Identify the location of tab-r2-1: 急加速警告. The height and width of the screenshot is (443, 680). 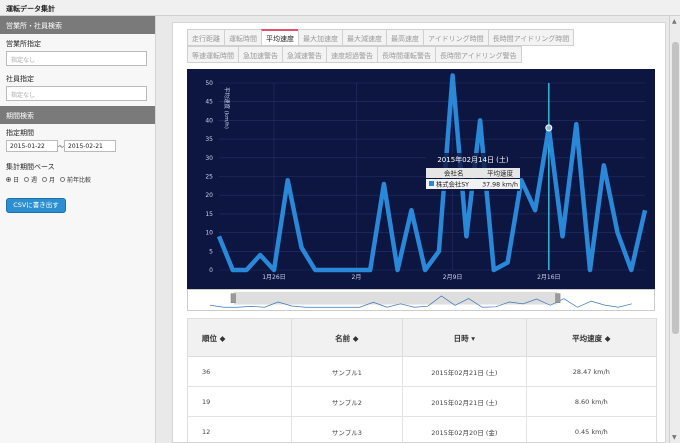
(260, 54).